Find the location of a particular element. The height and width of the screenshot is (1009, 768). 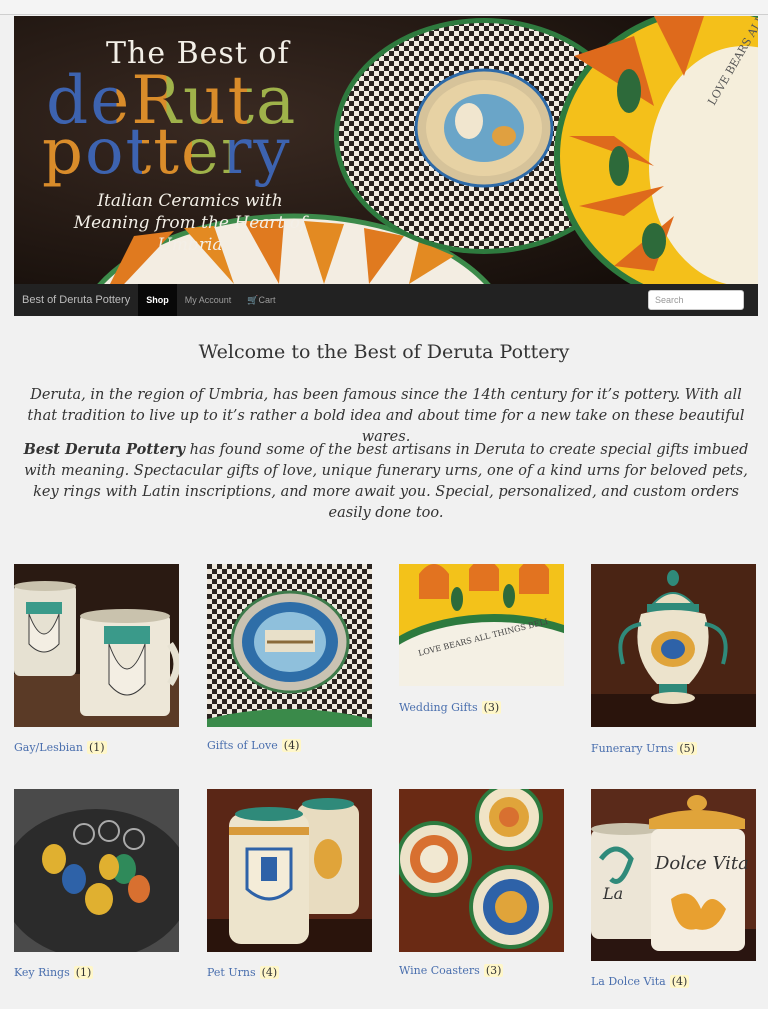

category-tile-wine-coasters is located at coordinates (481, 870).